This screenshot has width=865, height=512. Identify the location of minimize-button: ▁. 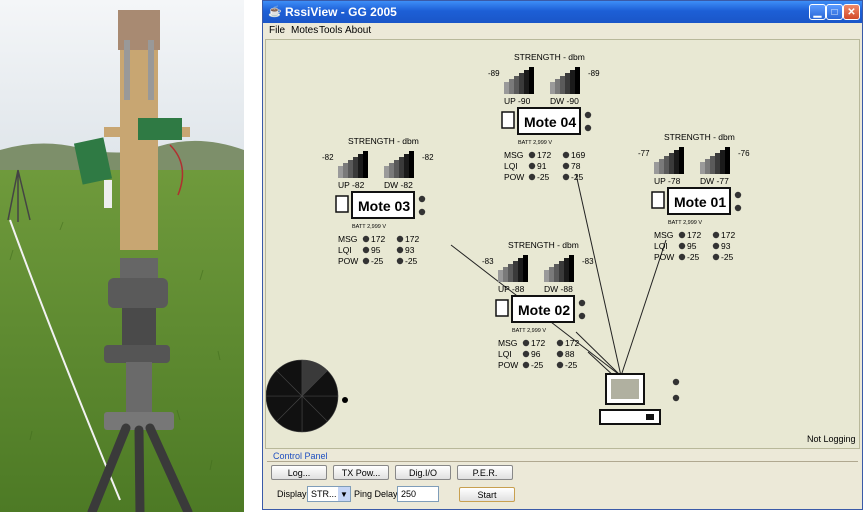
(817, 12).